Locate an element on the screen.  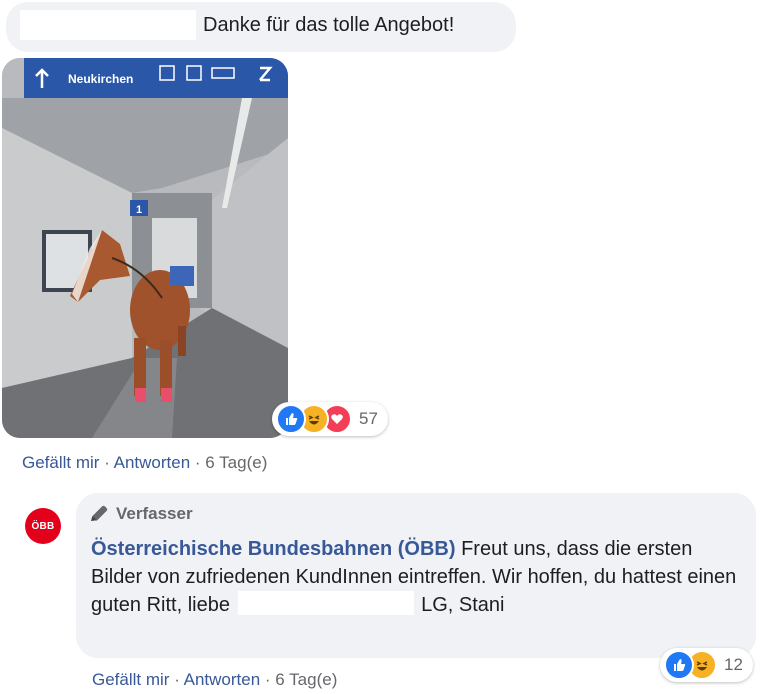
reaction-count: 57 is located at coordinates (368, 418).